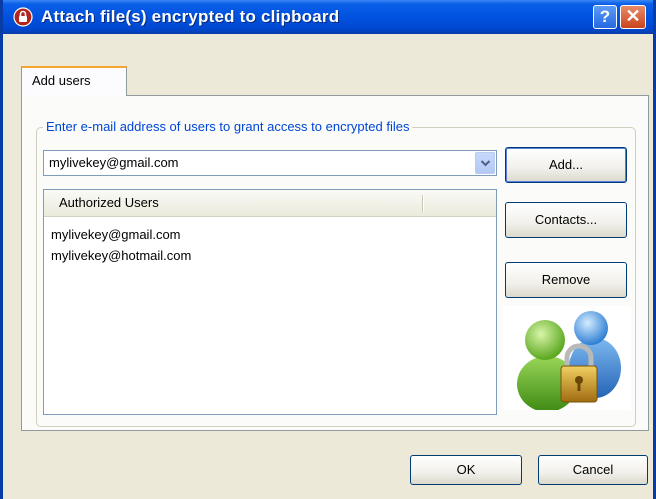 The width and height of the screenshot is (656, 499). Describe the element at coordinates (23, 17) in the screenshot. I see `lock-app-icon` at that location.